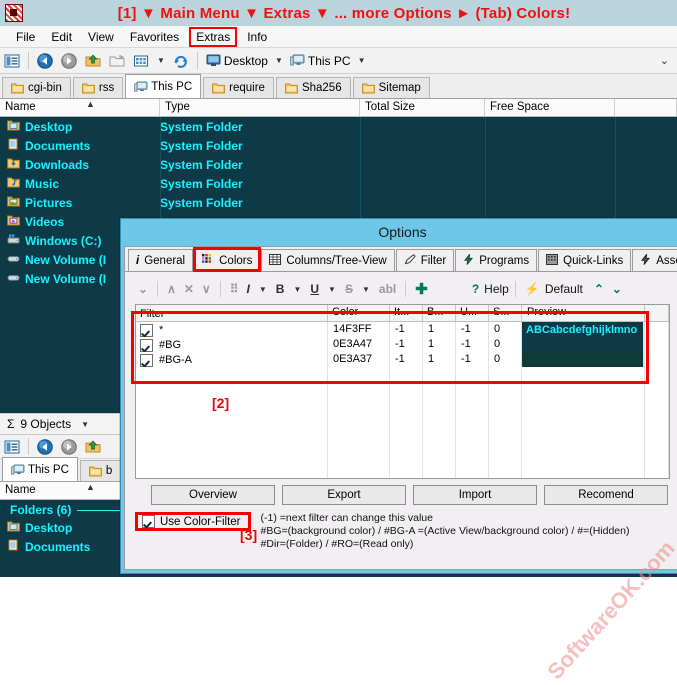 The width and height of the screenshot is (677, 685). I want to click on tab-columns-tree-view: Columns/Tree-View, so click(328, 260).